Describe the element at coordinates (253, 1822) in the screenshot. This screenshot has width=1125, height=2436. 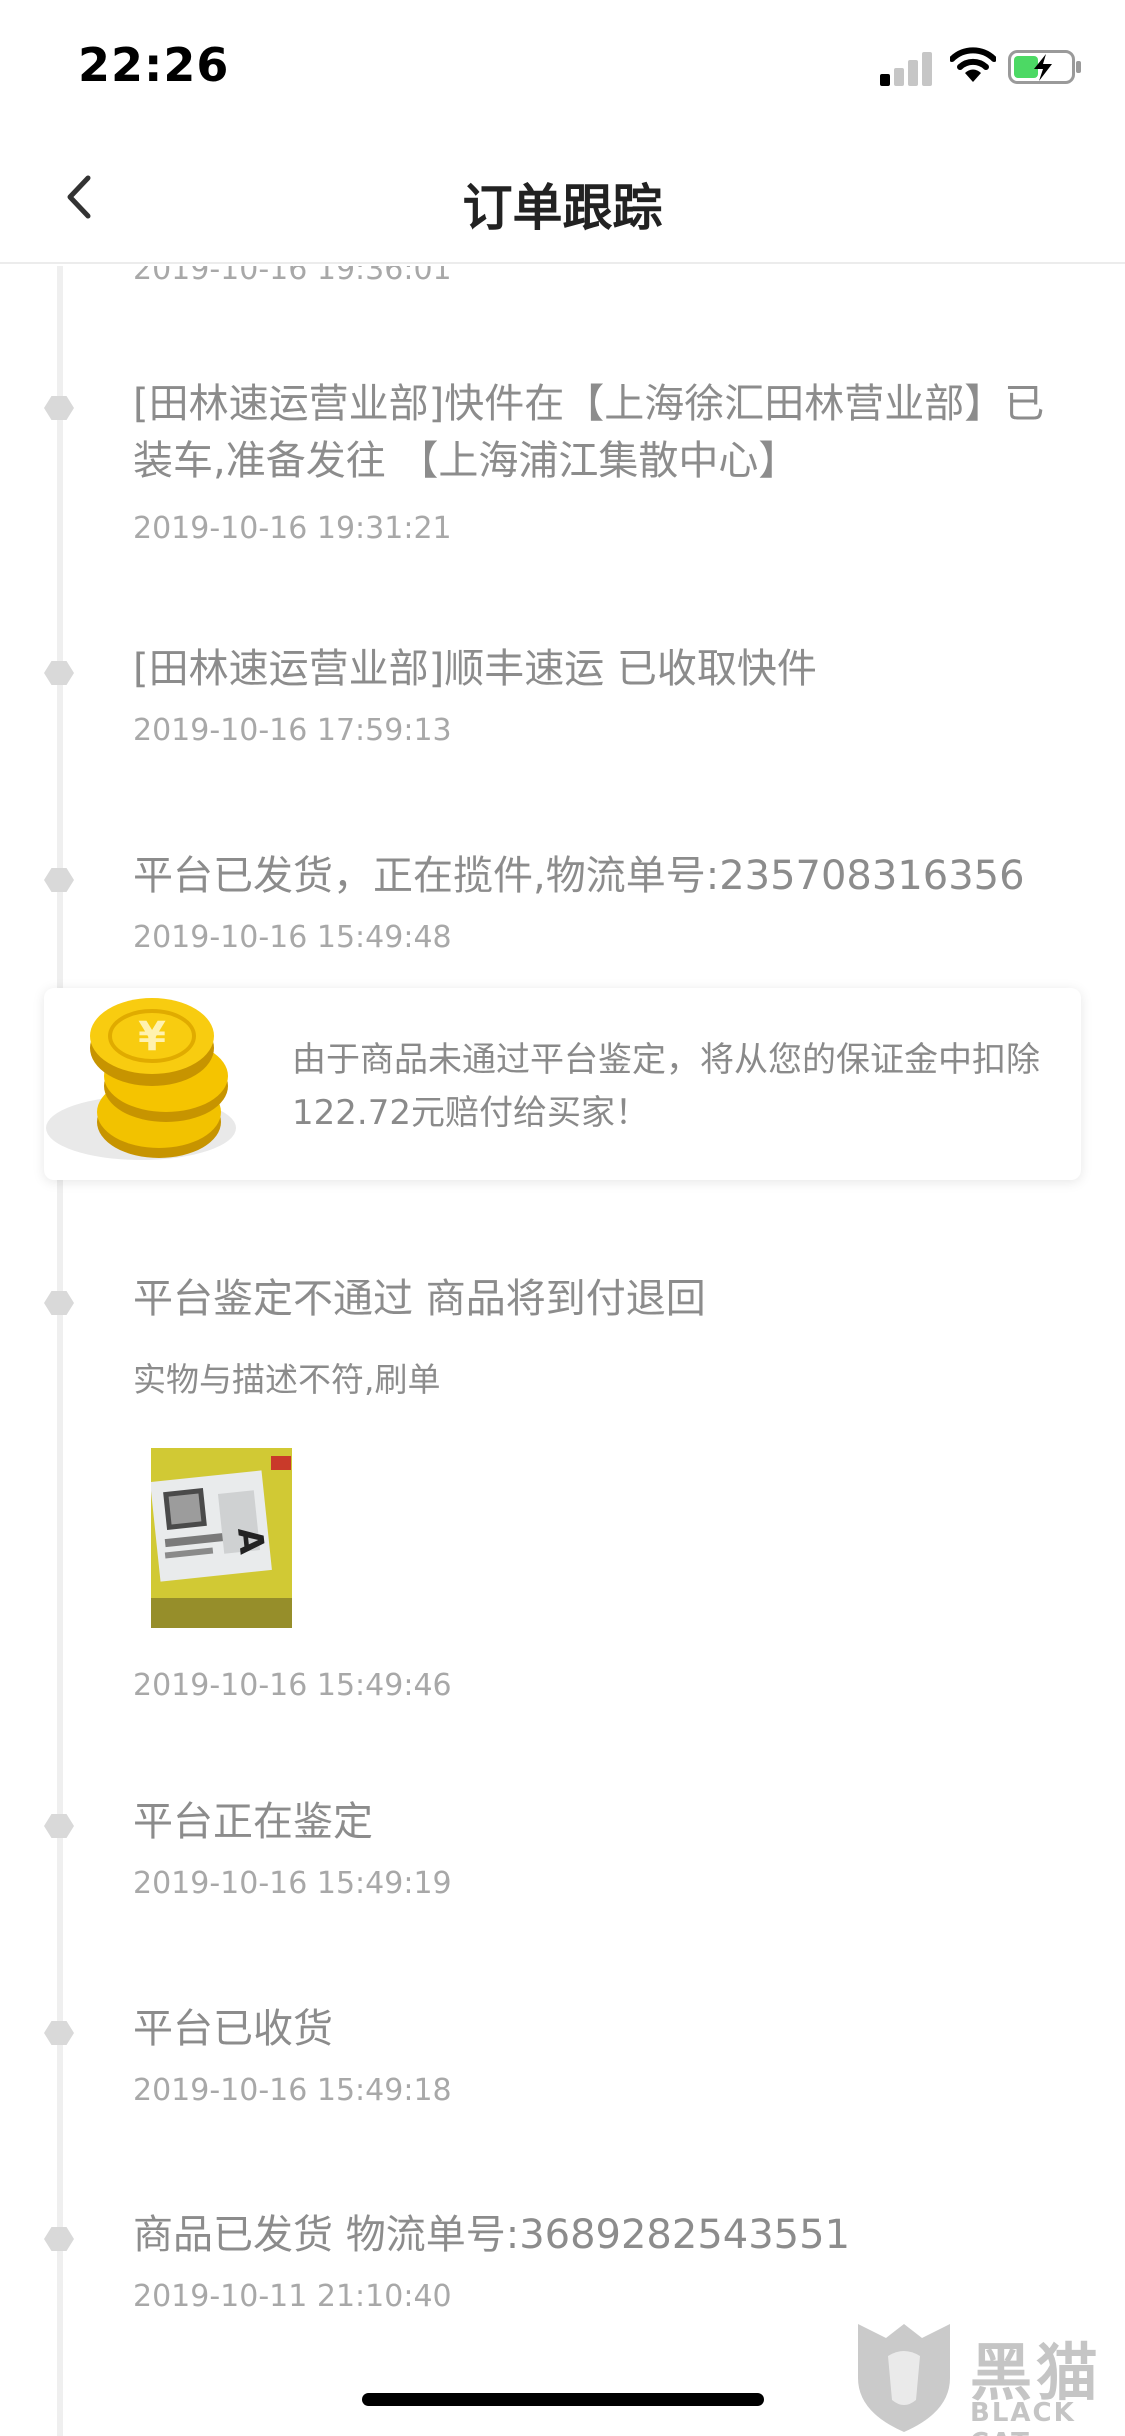
I see `event-title: 平台正在鉴定` at that location.